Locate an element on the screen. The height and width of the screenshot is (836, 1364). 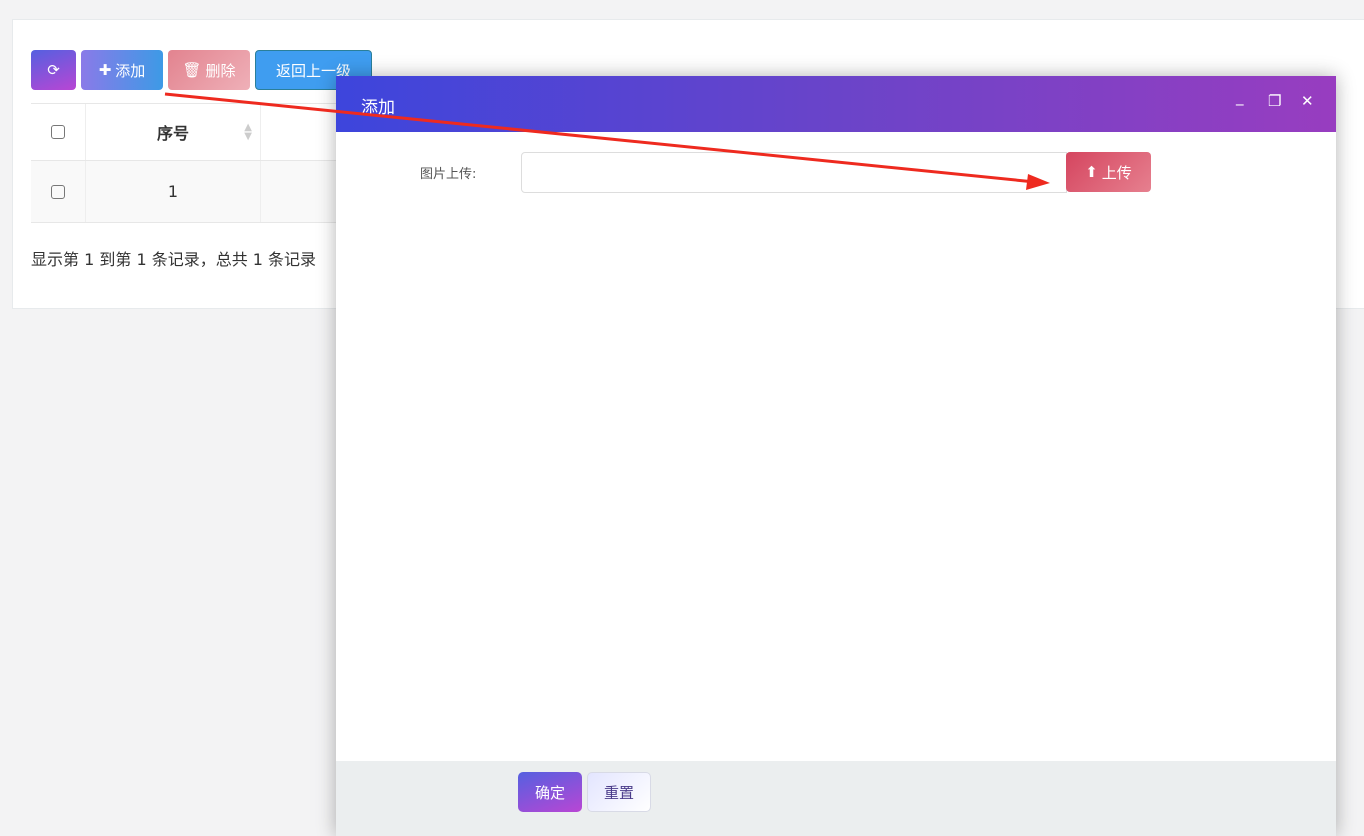
delete-label: 删除 is located at coordinates (220, 70).